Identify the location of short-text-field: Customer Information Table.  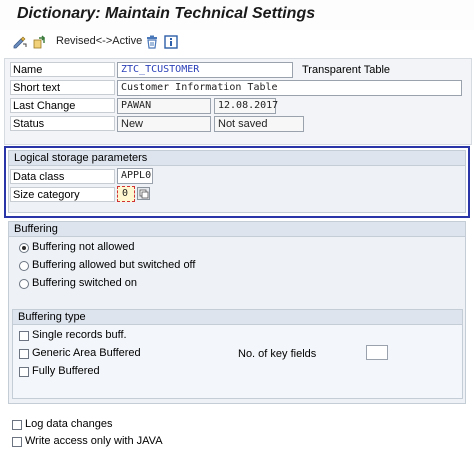
(289, 88).